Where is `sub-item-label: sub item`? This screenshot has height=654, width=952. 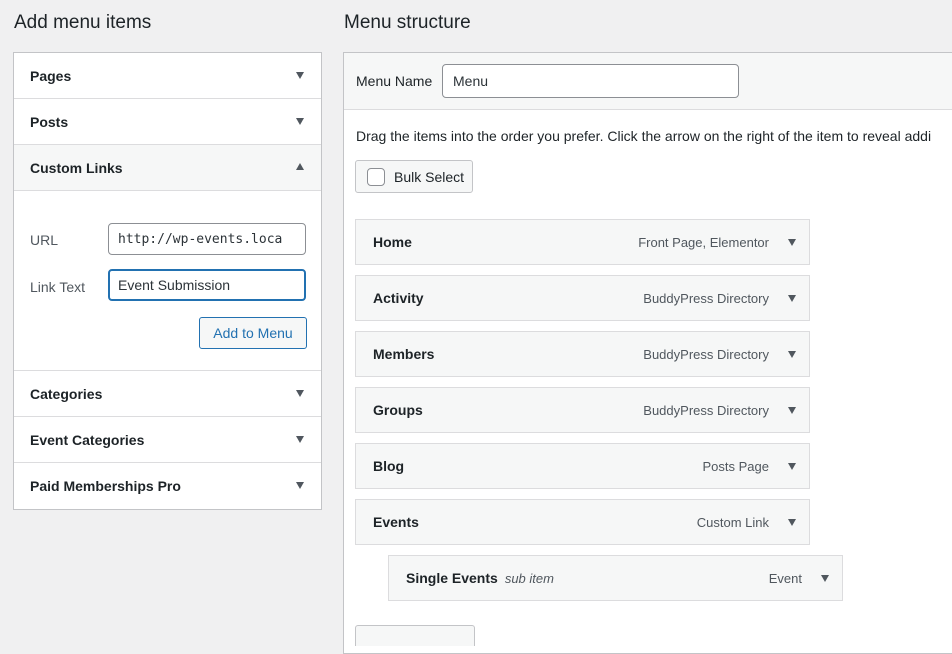
sub-item-label: sub item is located at coordinates (529, 578).